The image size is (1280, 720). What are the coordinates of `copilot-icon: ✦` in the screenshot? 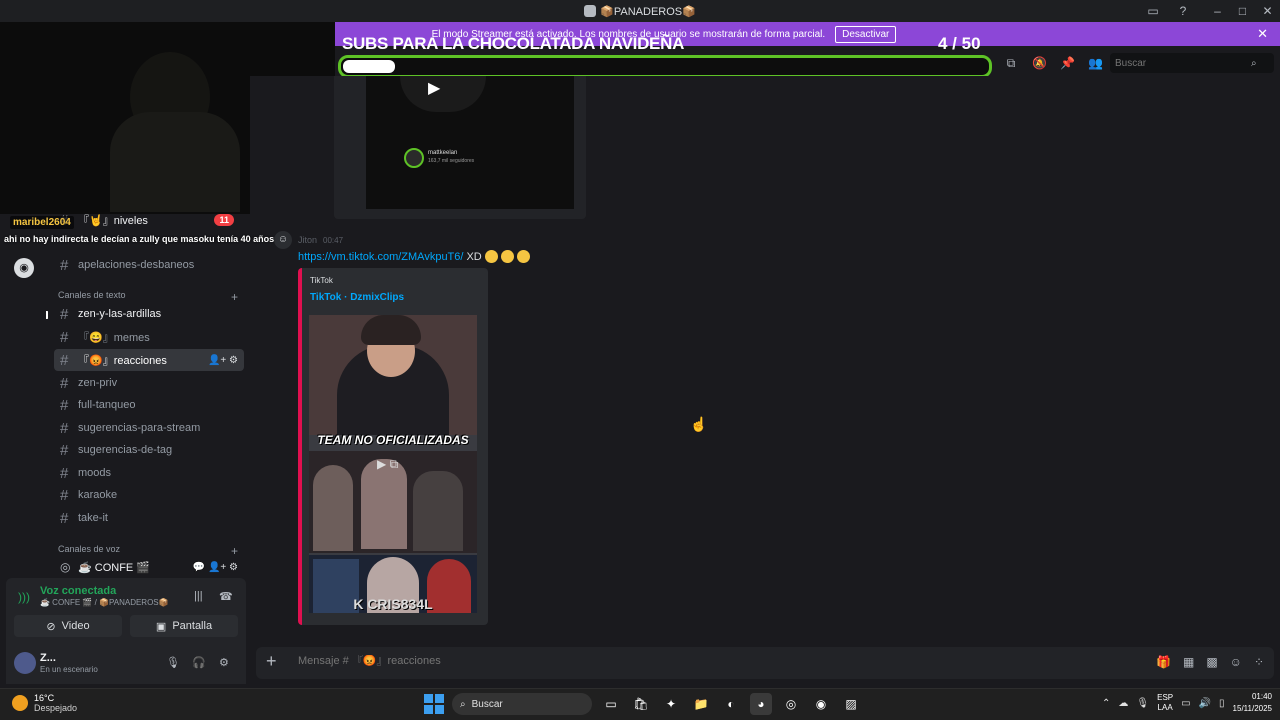 It's located at (671, 704).